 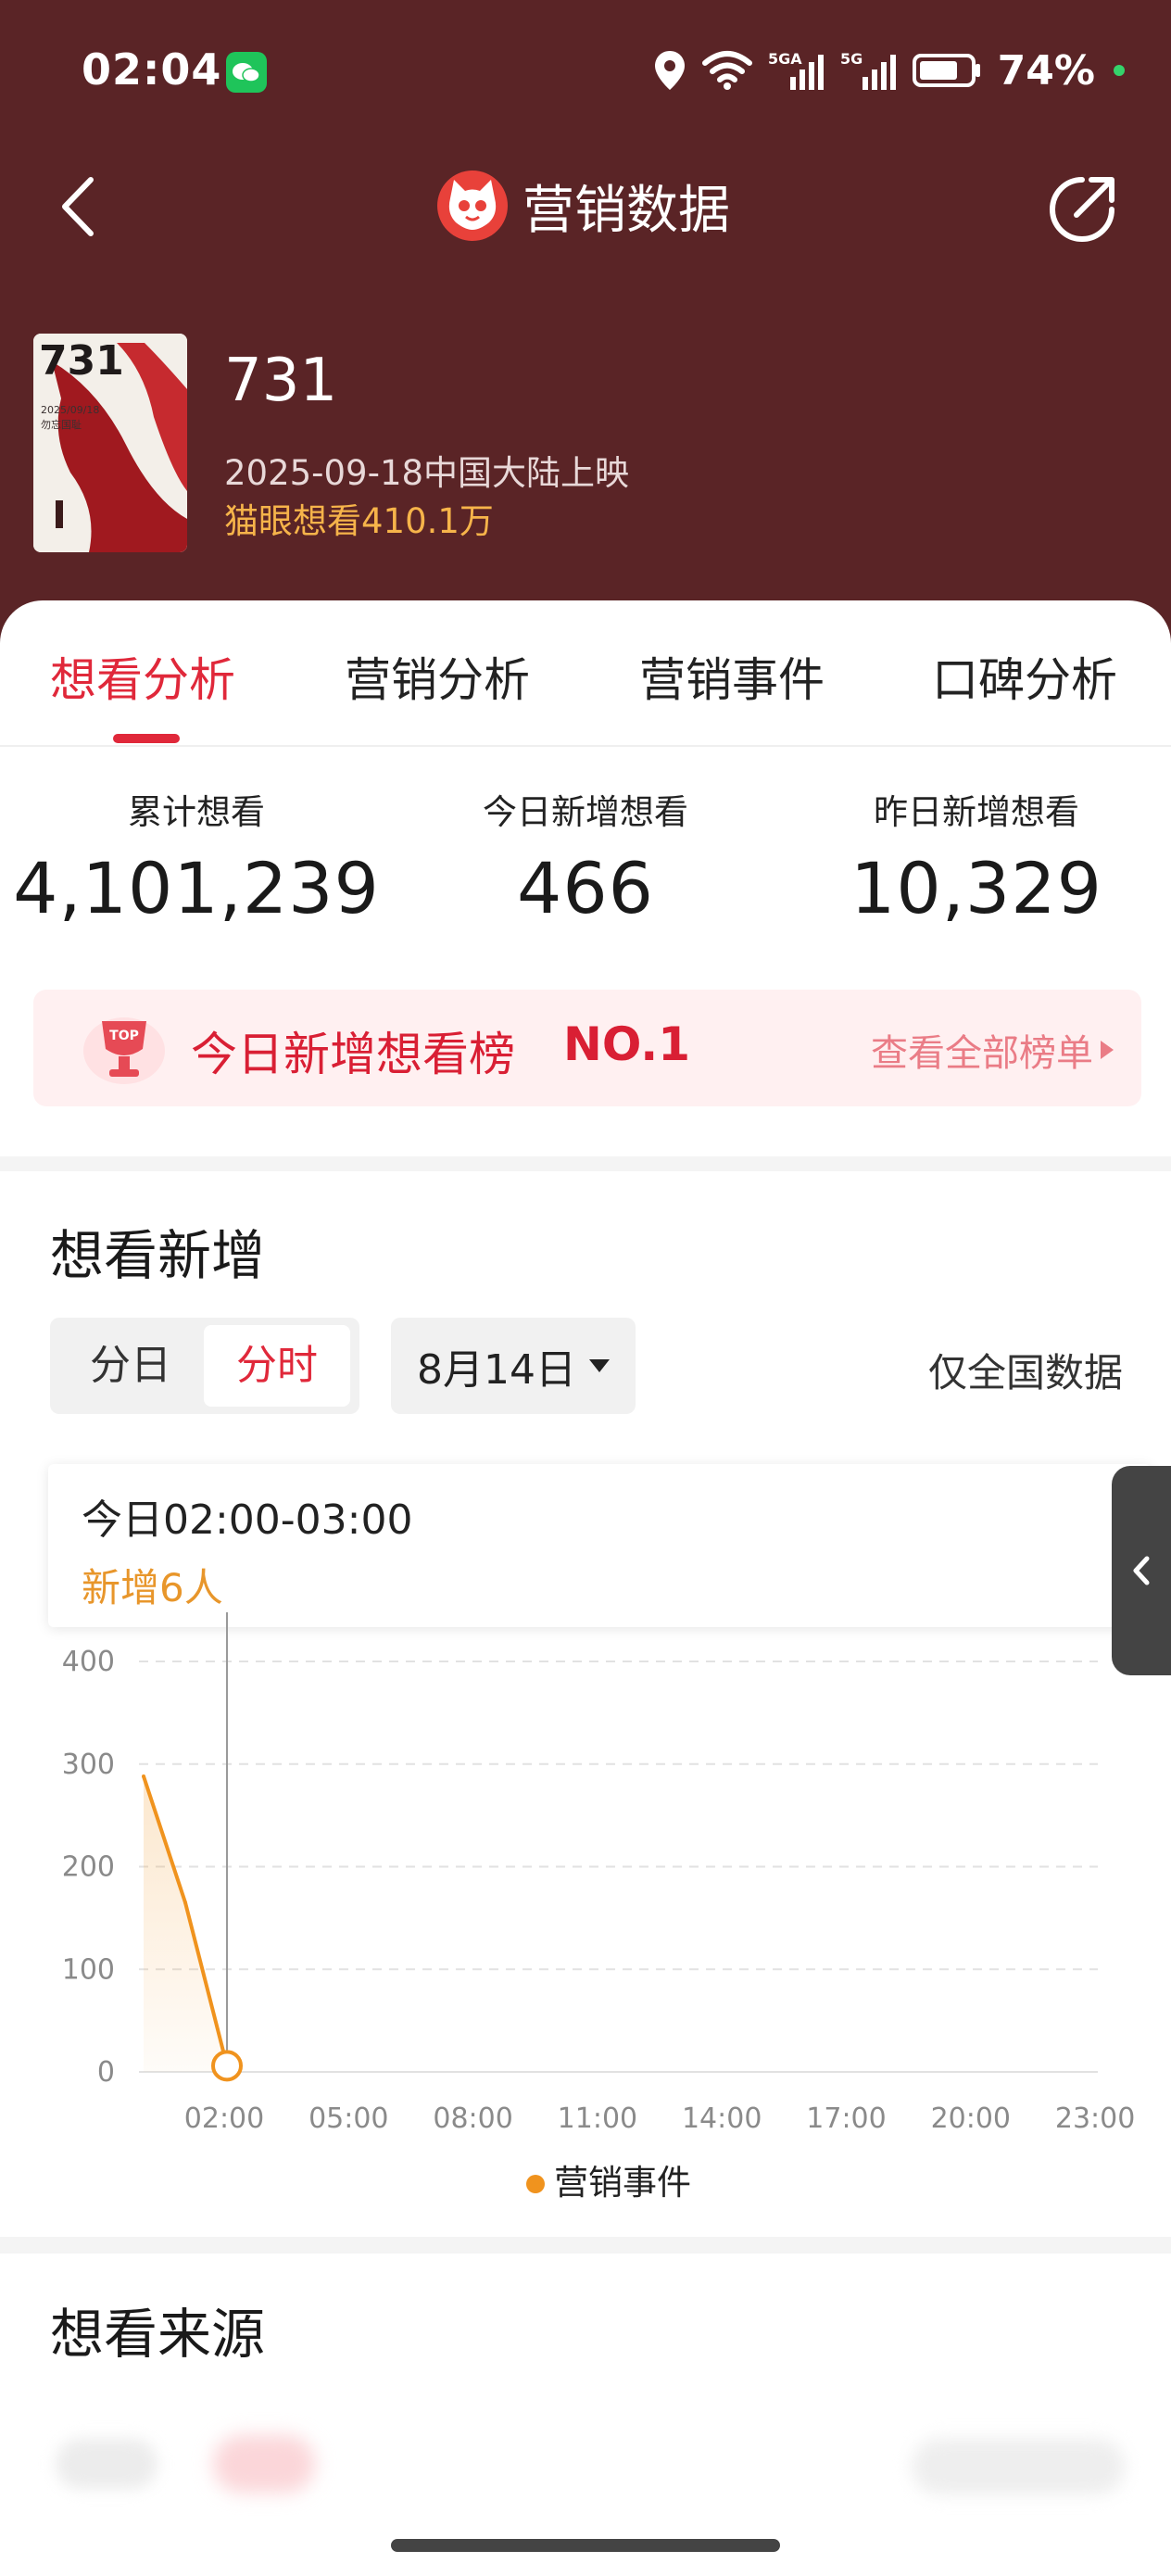 I want to click on nav-bar: 营销数据, so click(x=585, y=203).